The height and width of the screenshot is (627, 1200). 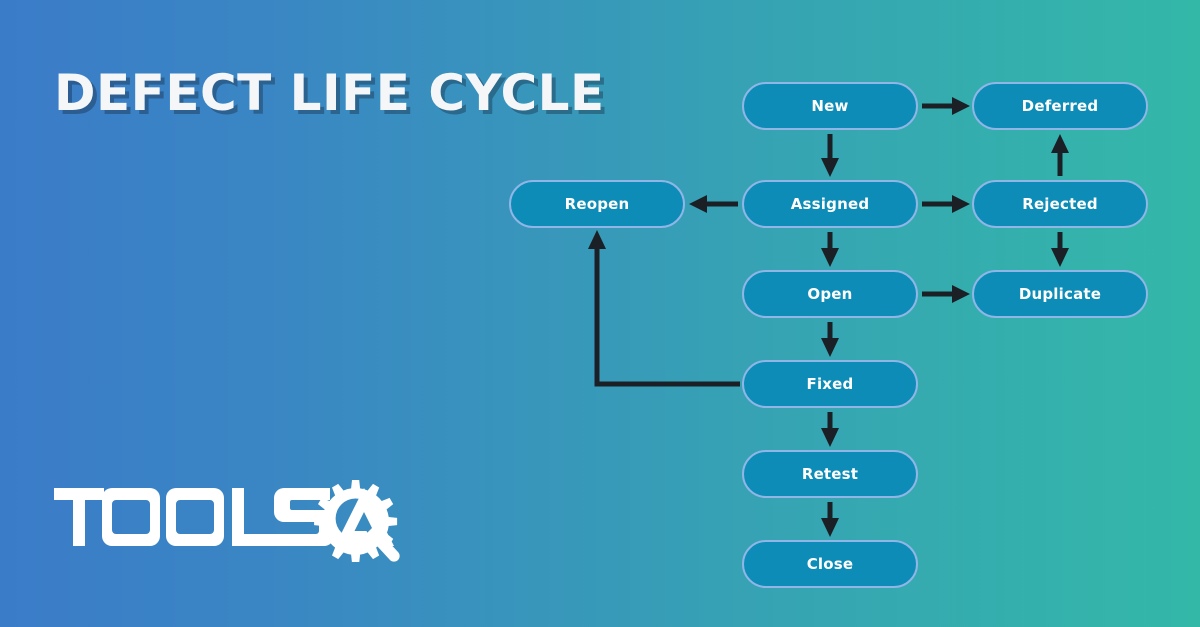 What do you see at coordinates (1060, 249) in the screenshot?
I see `edge-rejected-to-duplicate` at bounding box center [1060, 249].